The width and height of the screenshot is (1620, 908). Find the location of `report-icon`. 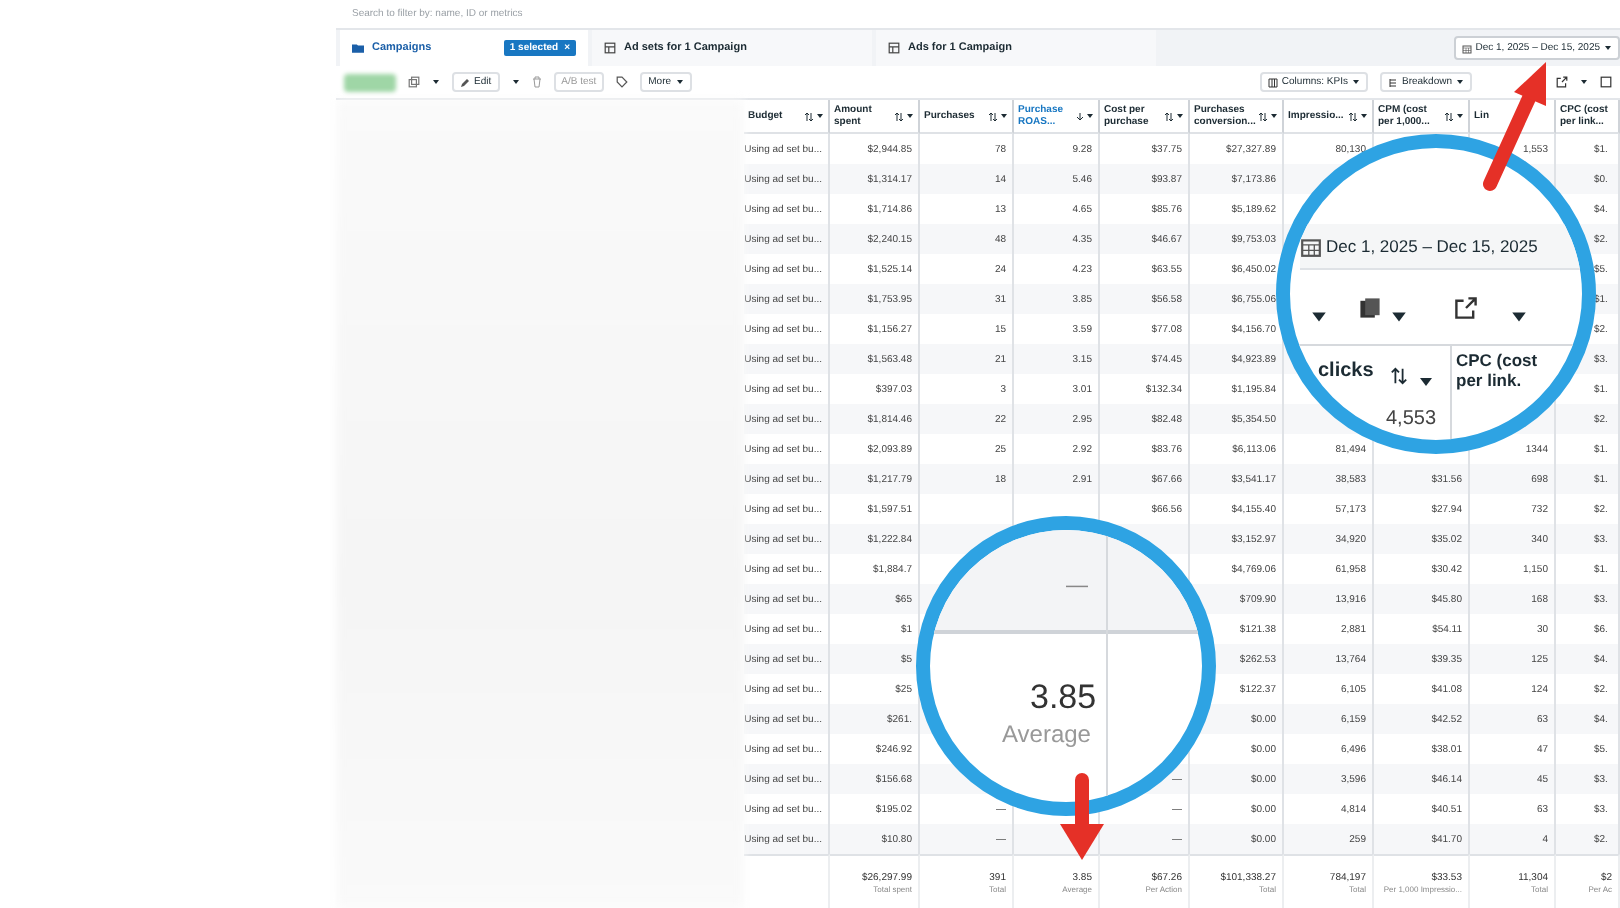

report-icon is located at coordinates (1606, 82).